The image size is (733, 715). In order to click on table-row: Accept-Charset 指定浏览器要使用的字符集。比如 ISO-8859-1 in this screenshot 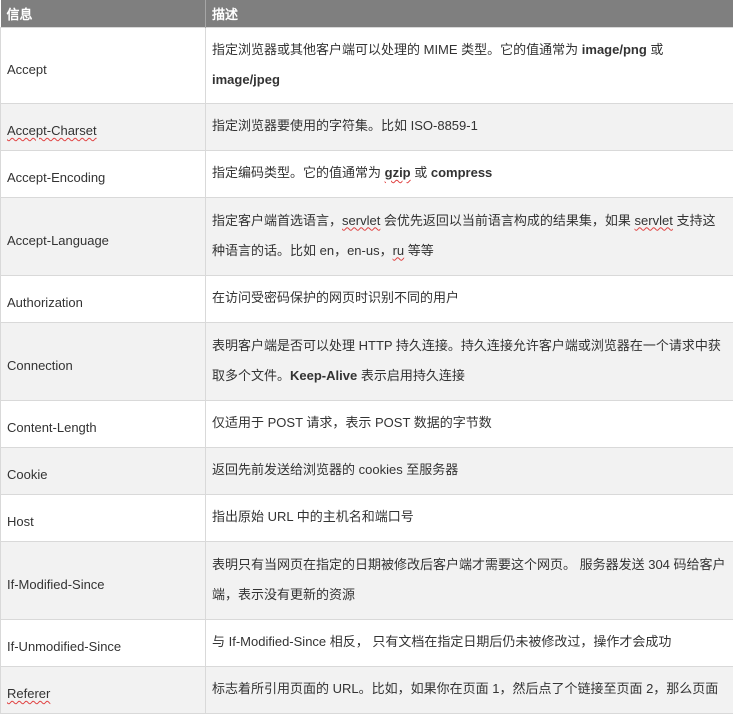, I will do `click(366, 127)`.